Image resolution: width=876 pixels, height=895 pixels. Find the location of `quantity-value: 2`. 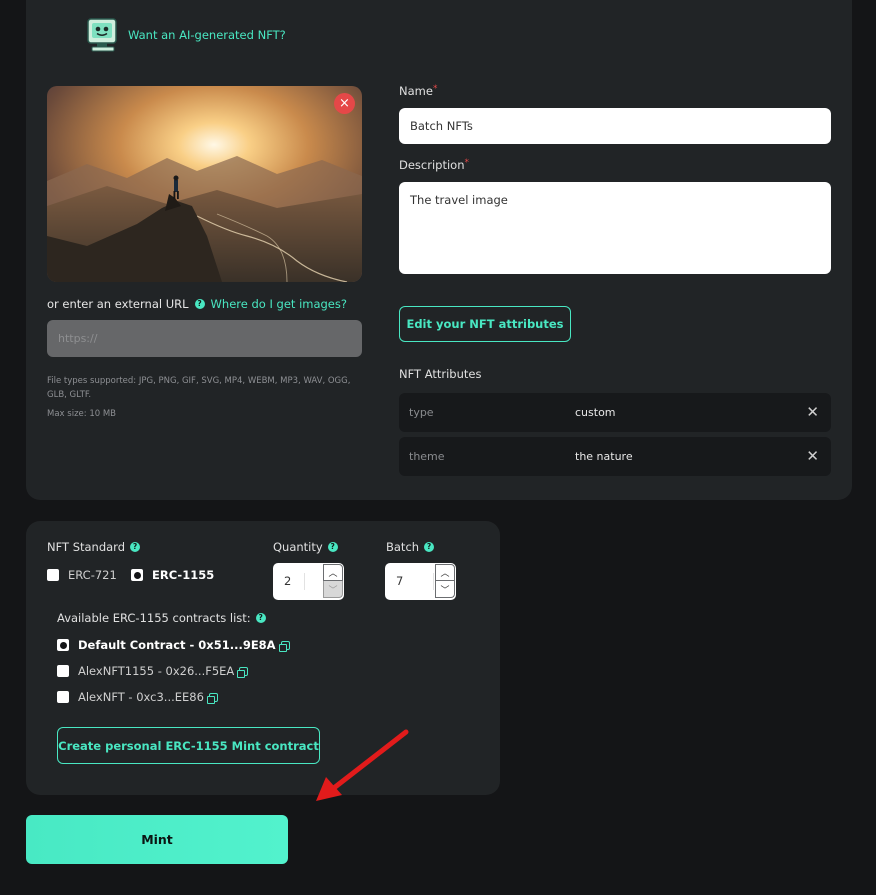

quantity-value: 2 is located at coordinates (287, 581).